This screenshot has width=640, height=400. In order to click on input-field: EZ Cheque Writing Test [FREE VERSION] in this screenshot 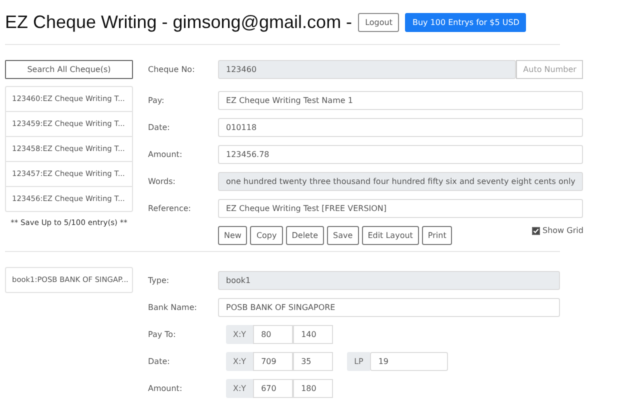, I will do `click(401, 208)`.